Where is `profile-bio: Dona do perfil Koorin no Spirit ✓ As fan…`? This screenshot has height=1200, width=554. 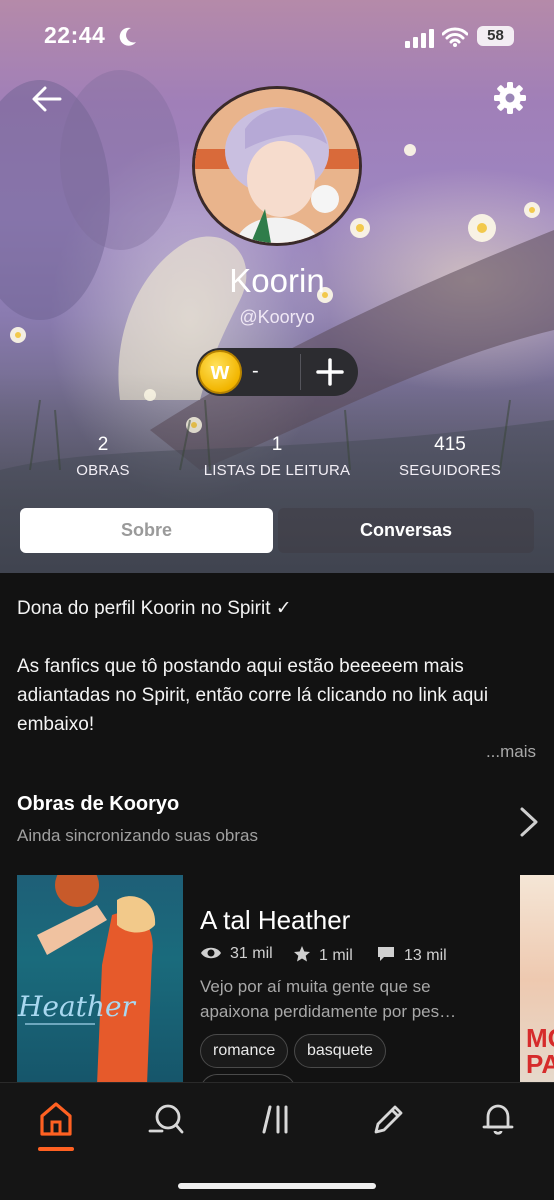
profile-bio: Dona do perfil Koorin no Spirit ✓ As fan… is located at coordinates (277, 666).